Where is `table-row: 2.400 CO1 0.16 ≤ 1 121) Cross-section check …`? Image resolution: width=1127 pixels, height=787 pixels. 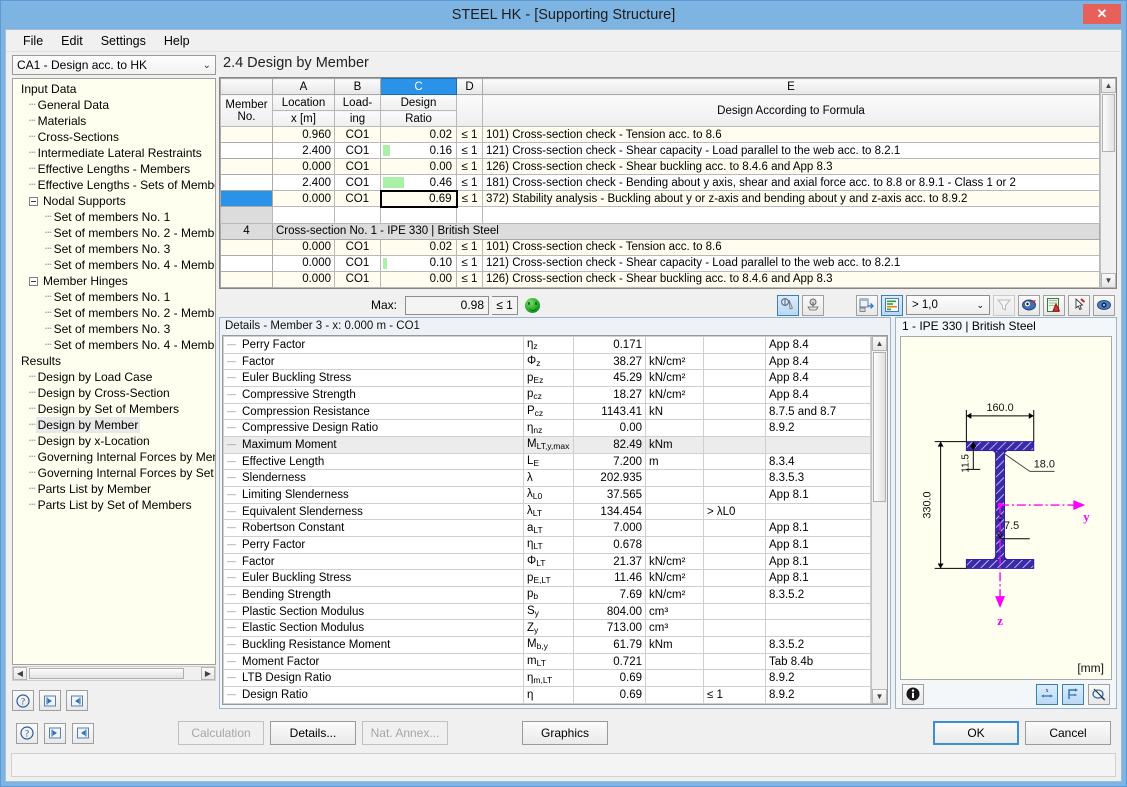
table-row: 2.400 CO1 0.16 ≤ 1 121) Cross-section check … is located at coordinates (660, 151).